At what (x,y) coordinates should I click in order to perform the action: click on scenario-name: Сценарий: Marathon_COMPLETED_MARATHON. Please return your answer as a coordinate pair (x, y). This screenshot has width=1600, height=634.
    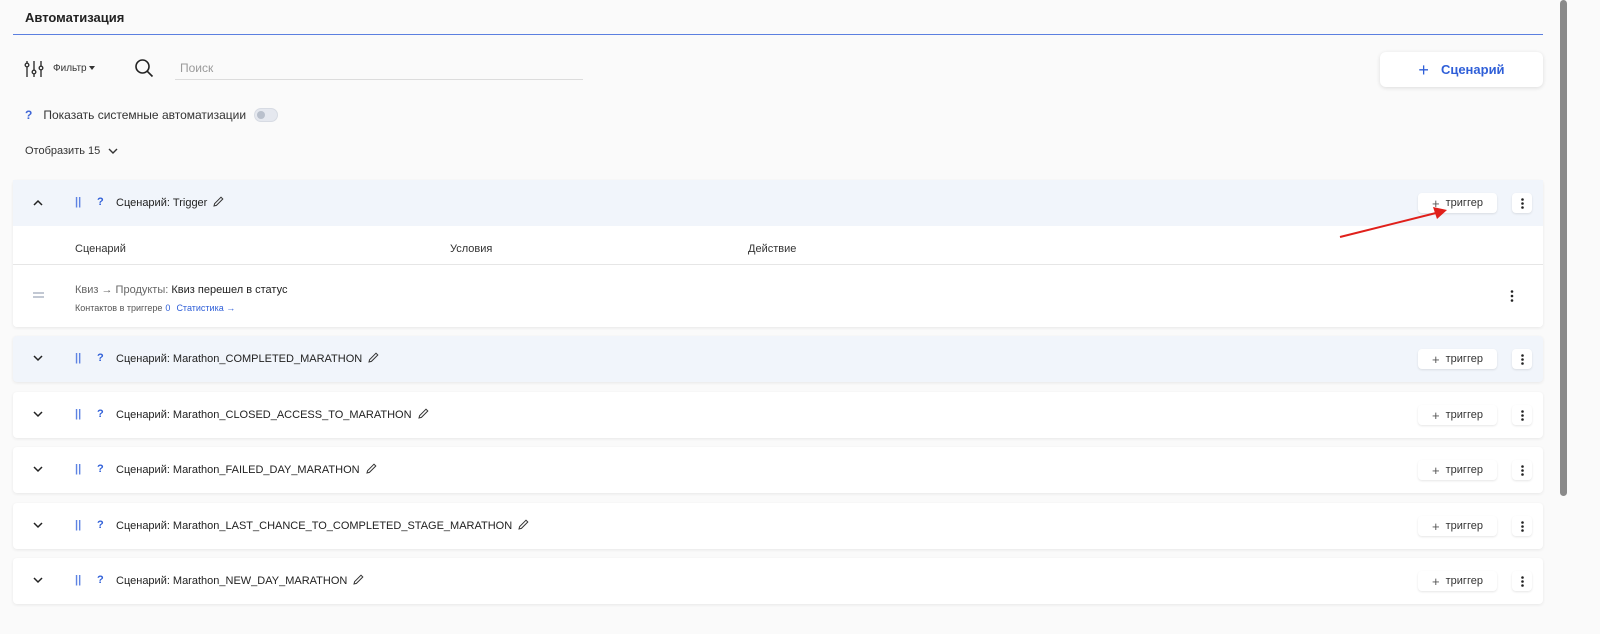
    Looking at the image, I should click on (247, 358).